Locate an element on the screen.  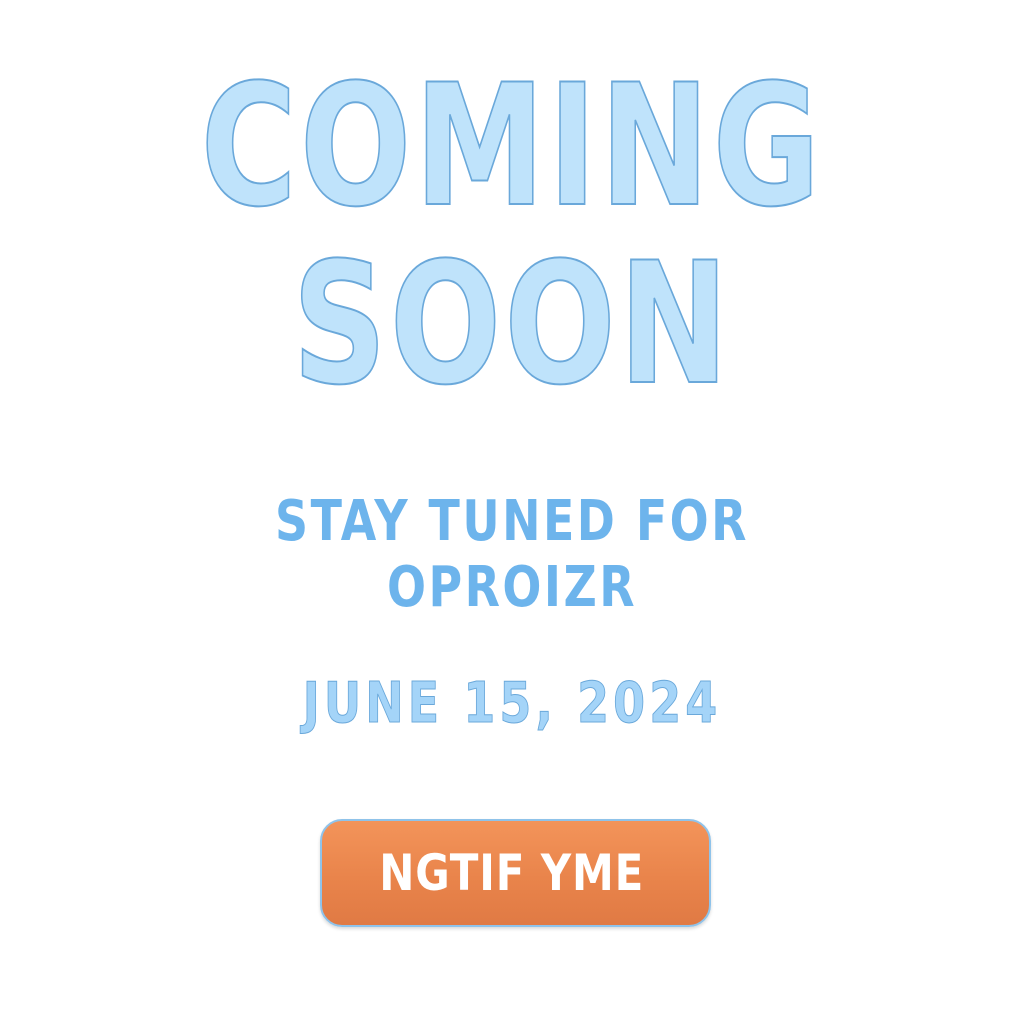
notify-me-button: NGTIF YME is located at coordinates (515, 873).